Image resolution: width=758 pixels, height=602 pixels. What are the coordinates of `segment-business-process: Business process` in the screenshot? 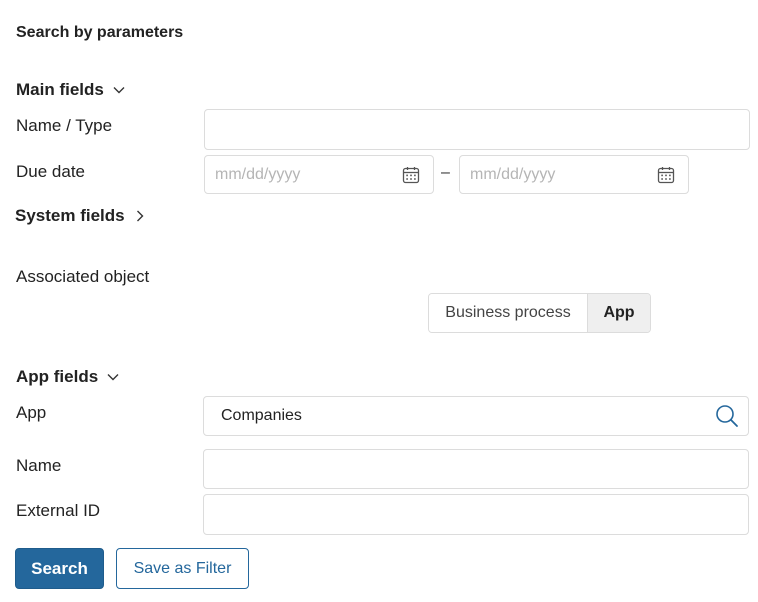 It's located at (508, 313).